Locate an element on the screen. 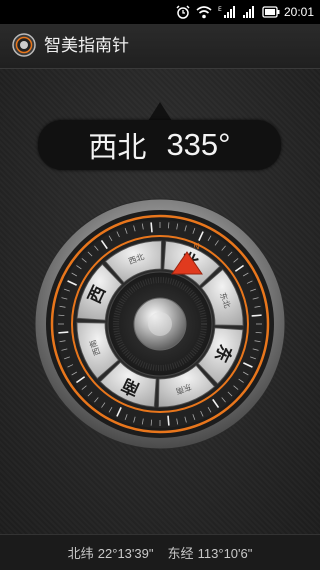 This screenshot has height=570, width=320. alarm-icon is located at coordinates (183, 12).